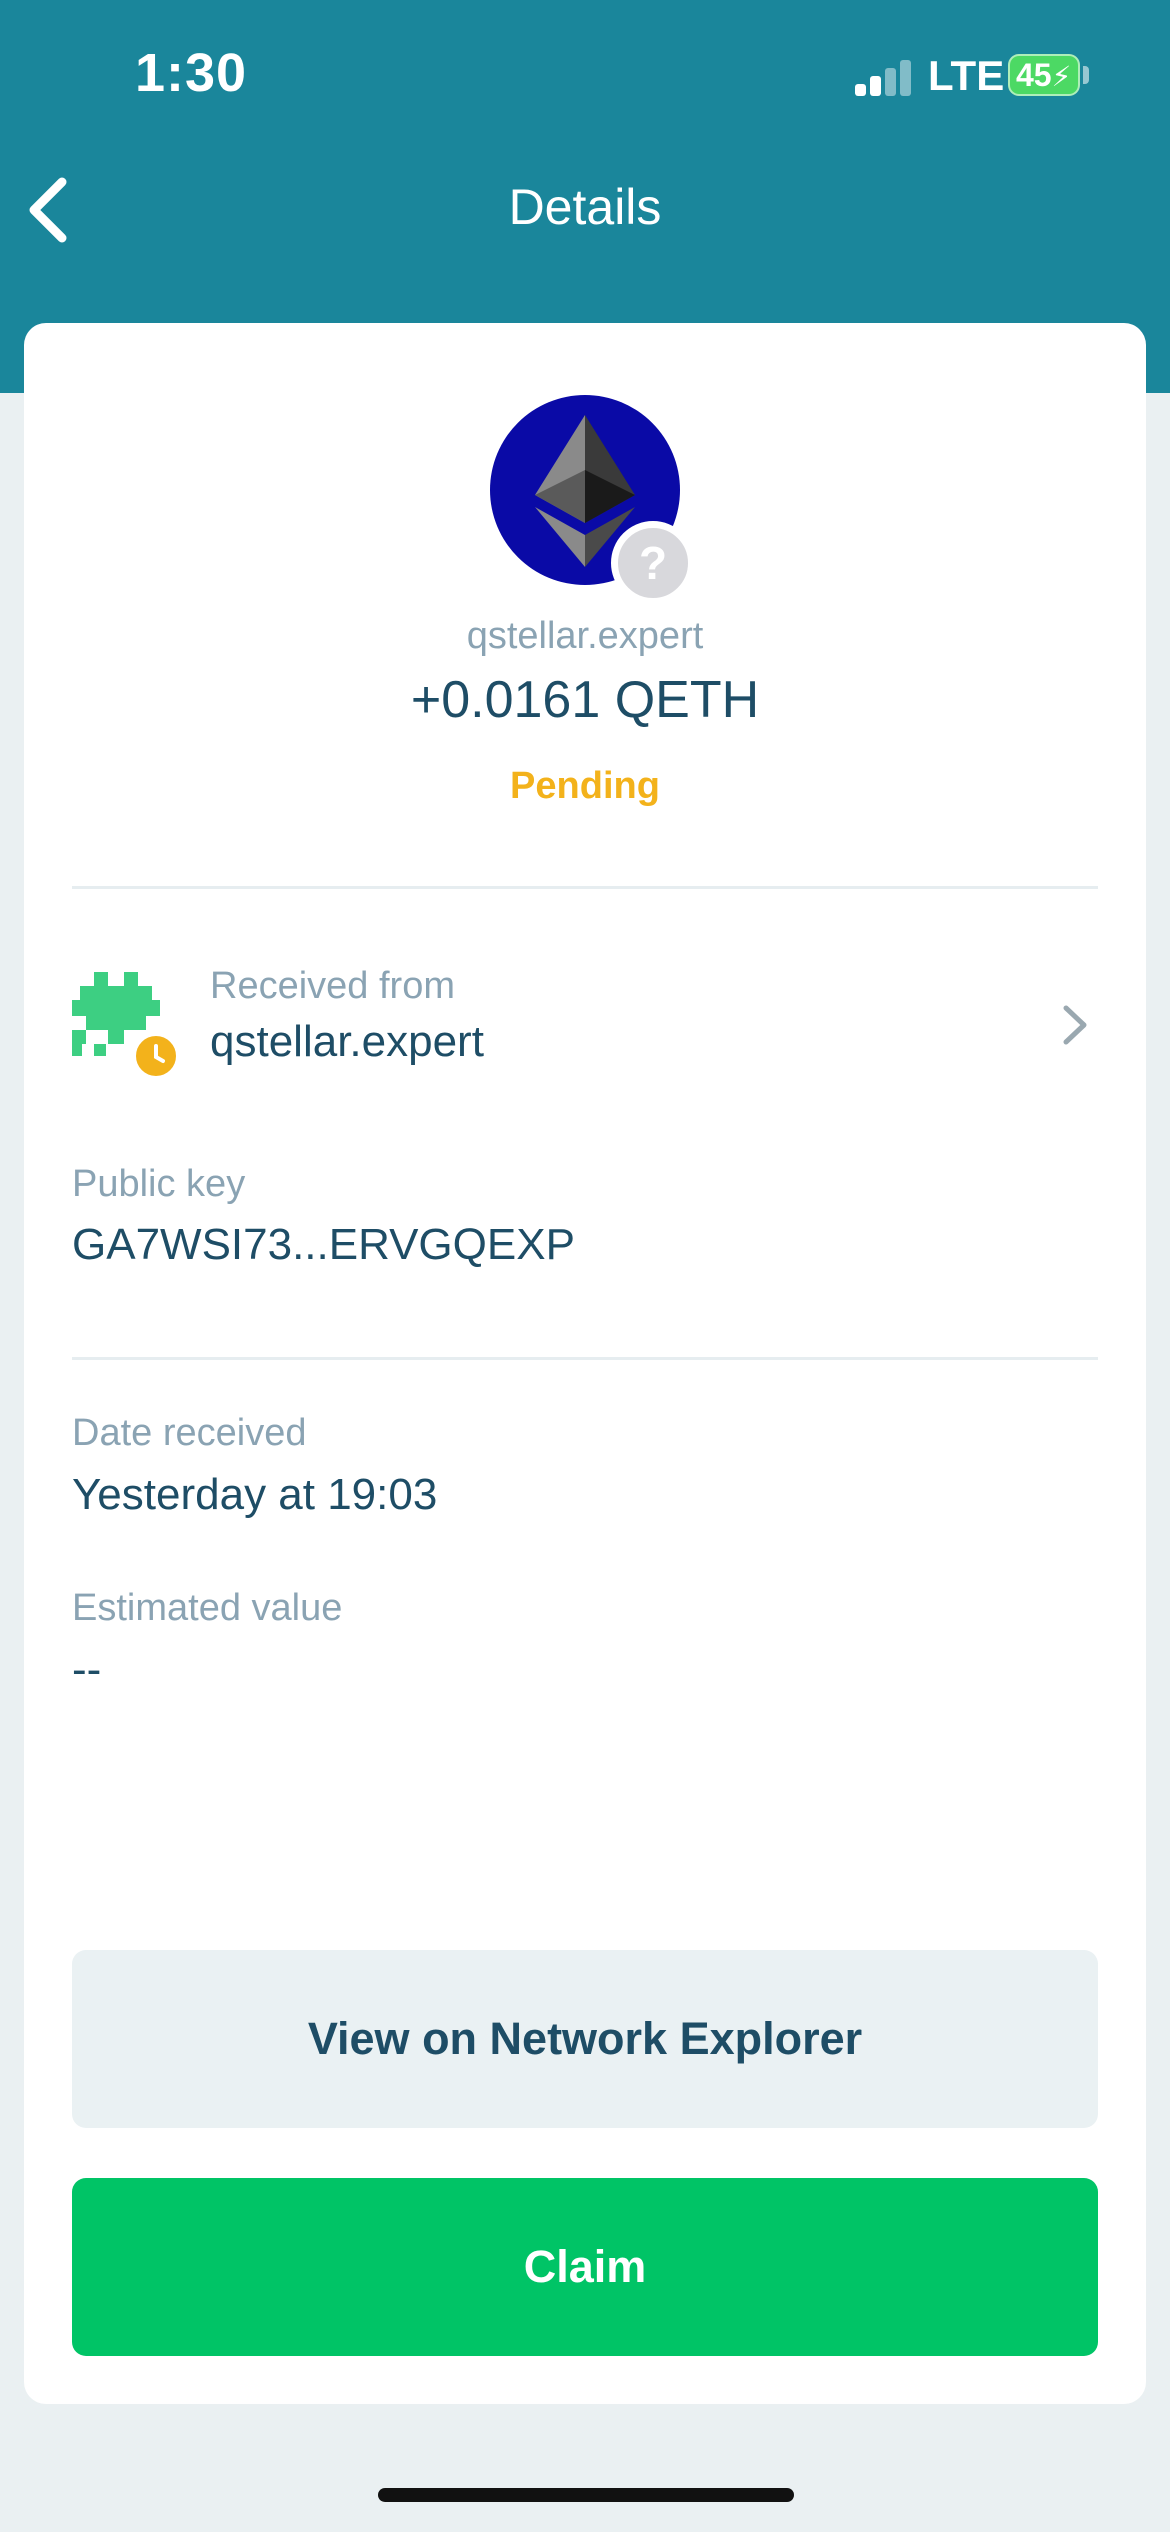 The image size is (1170, 2532). Describe the element at coordinates (87, 1669) in the screenshot. I see `estimated-value: --` at that location.